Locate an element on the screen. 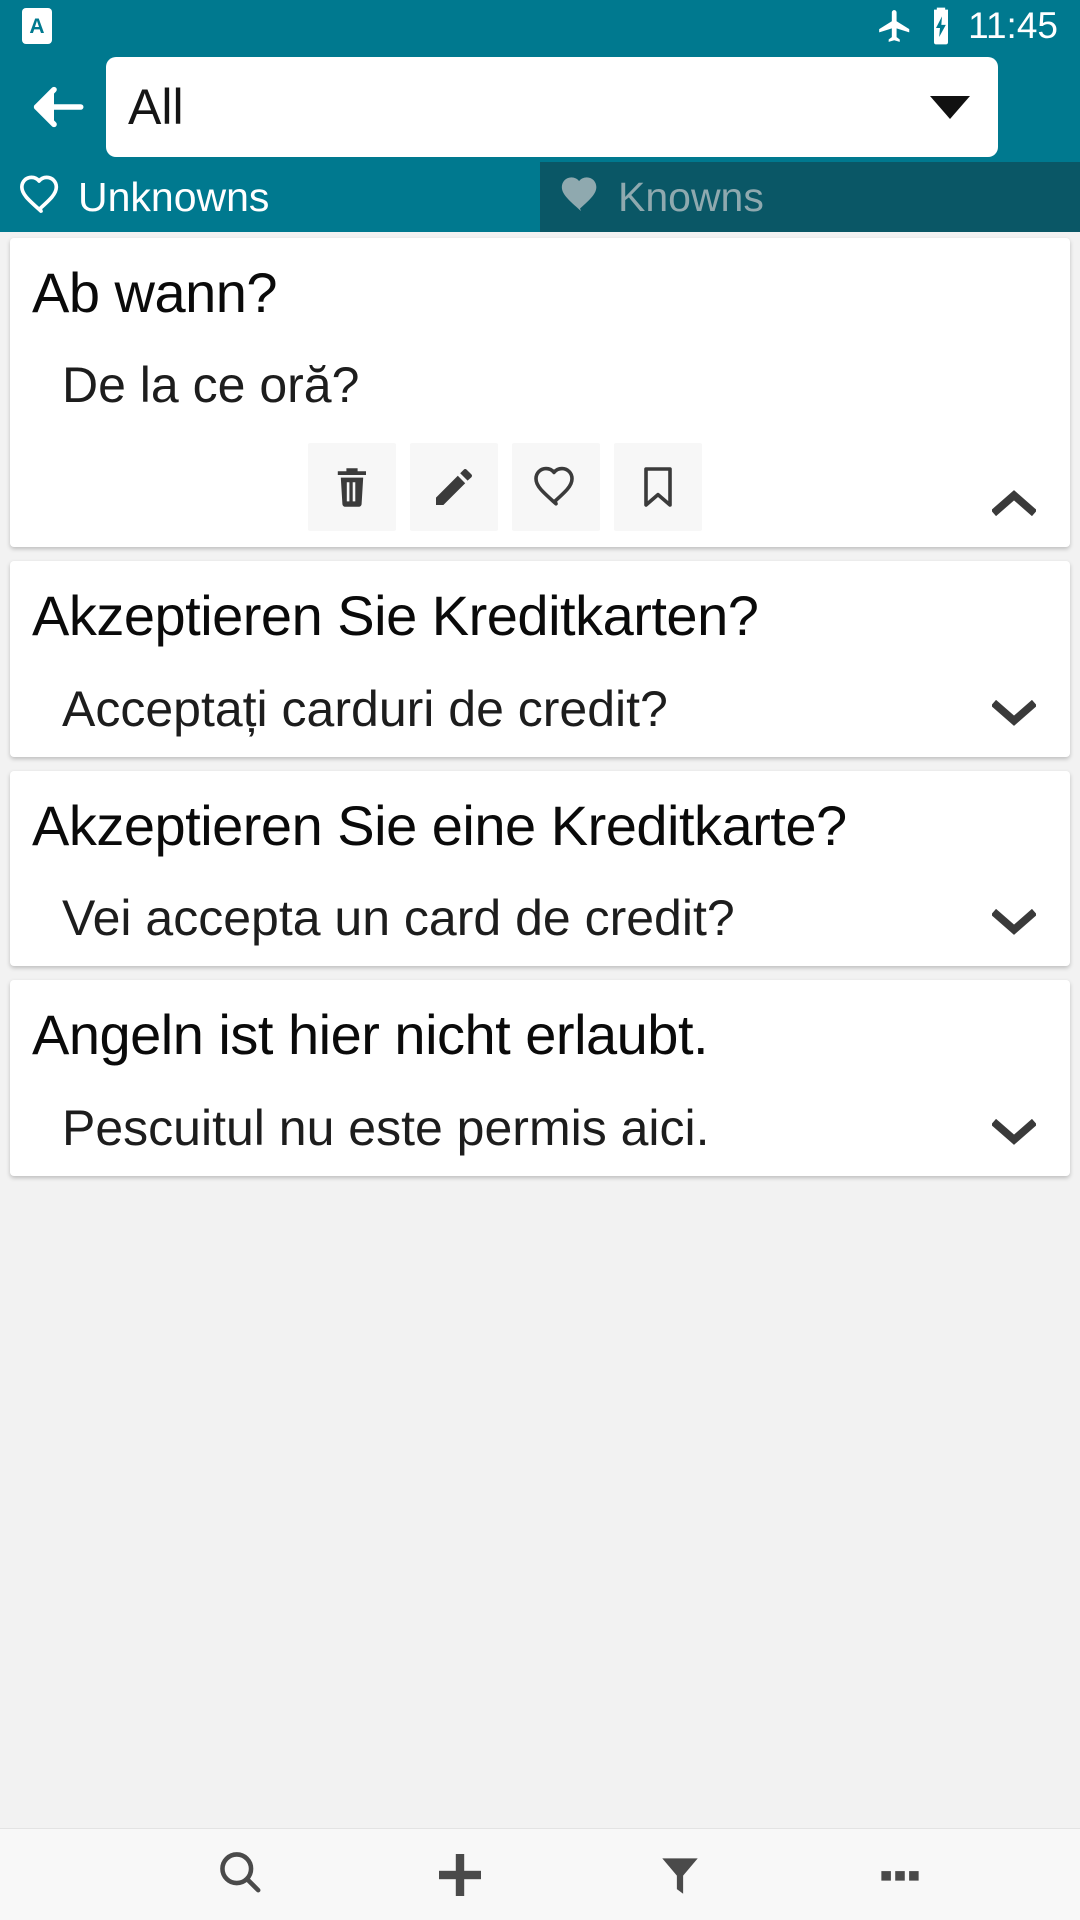 Image resolution: width=1080 pixels, height=1920 pixels. top-app-bar: All is located at coordinates (540, 107).